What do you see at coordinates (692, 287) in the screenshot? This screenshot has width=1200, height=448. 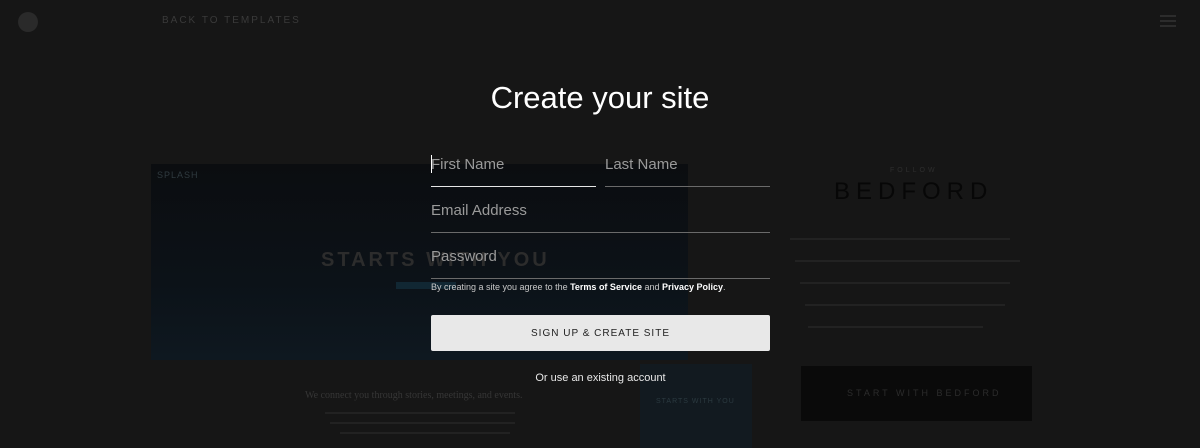 I see `privacy-policy-link: Privacy Policy` at bounding box center [692, 287].